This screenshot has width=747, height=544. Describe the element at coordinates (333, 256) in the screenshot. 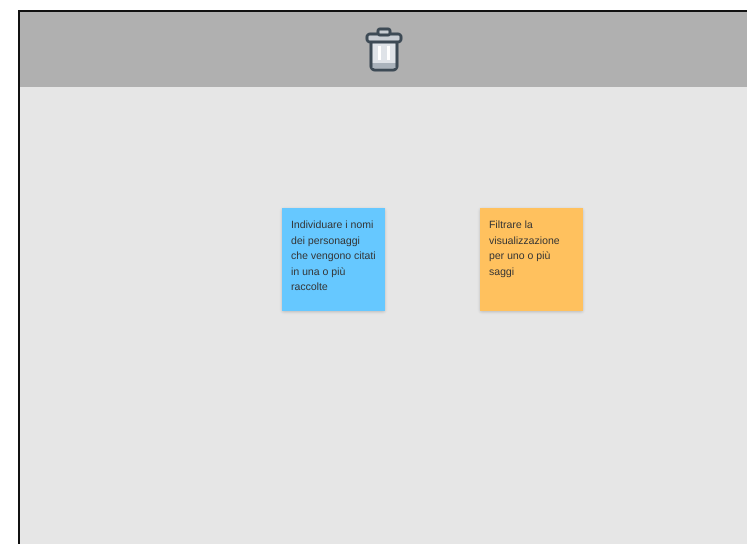

I see `note-text: Individuare i nomi dei personaggi che vengono citati in una o più raccolte` at that location.